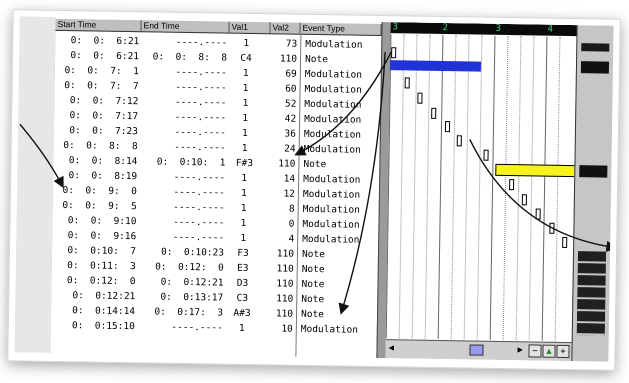 This screenshot has height=383, width=629. I want to click on val1-cell: D3, so click(242, 283).